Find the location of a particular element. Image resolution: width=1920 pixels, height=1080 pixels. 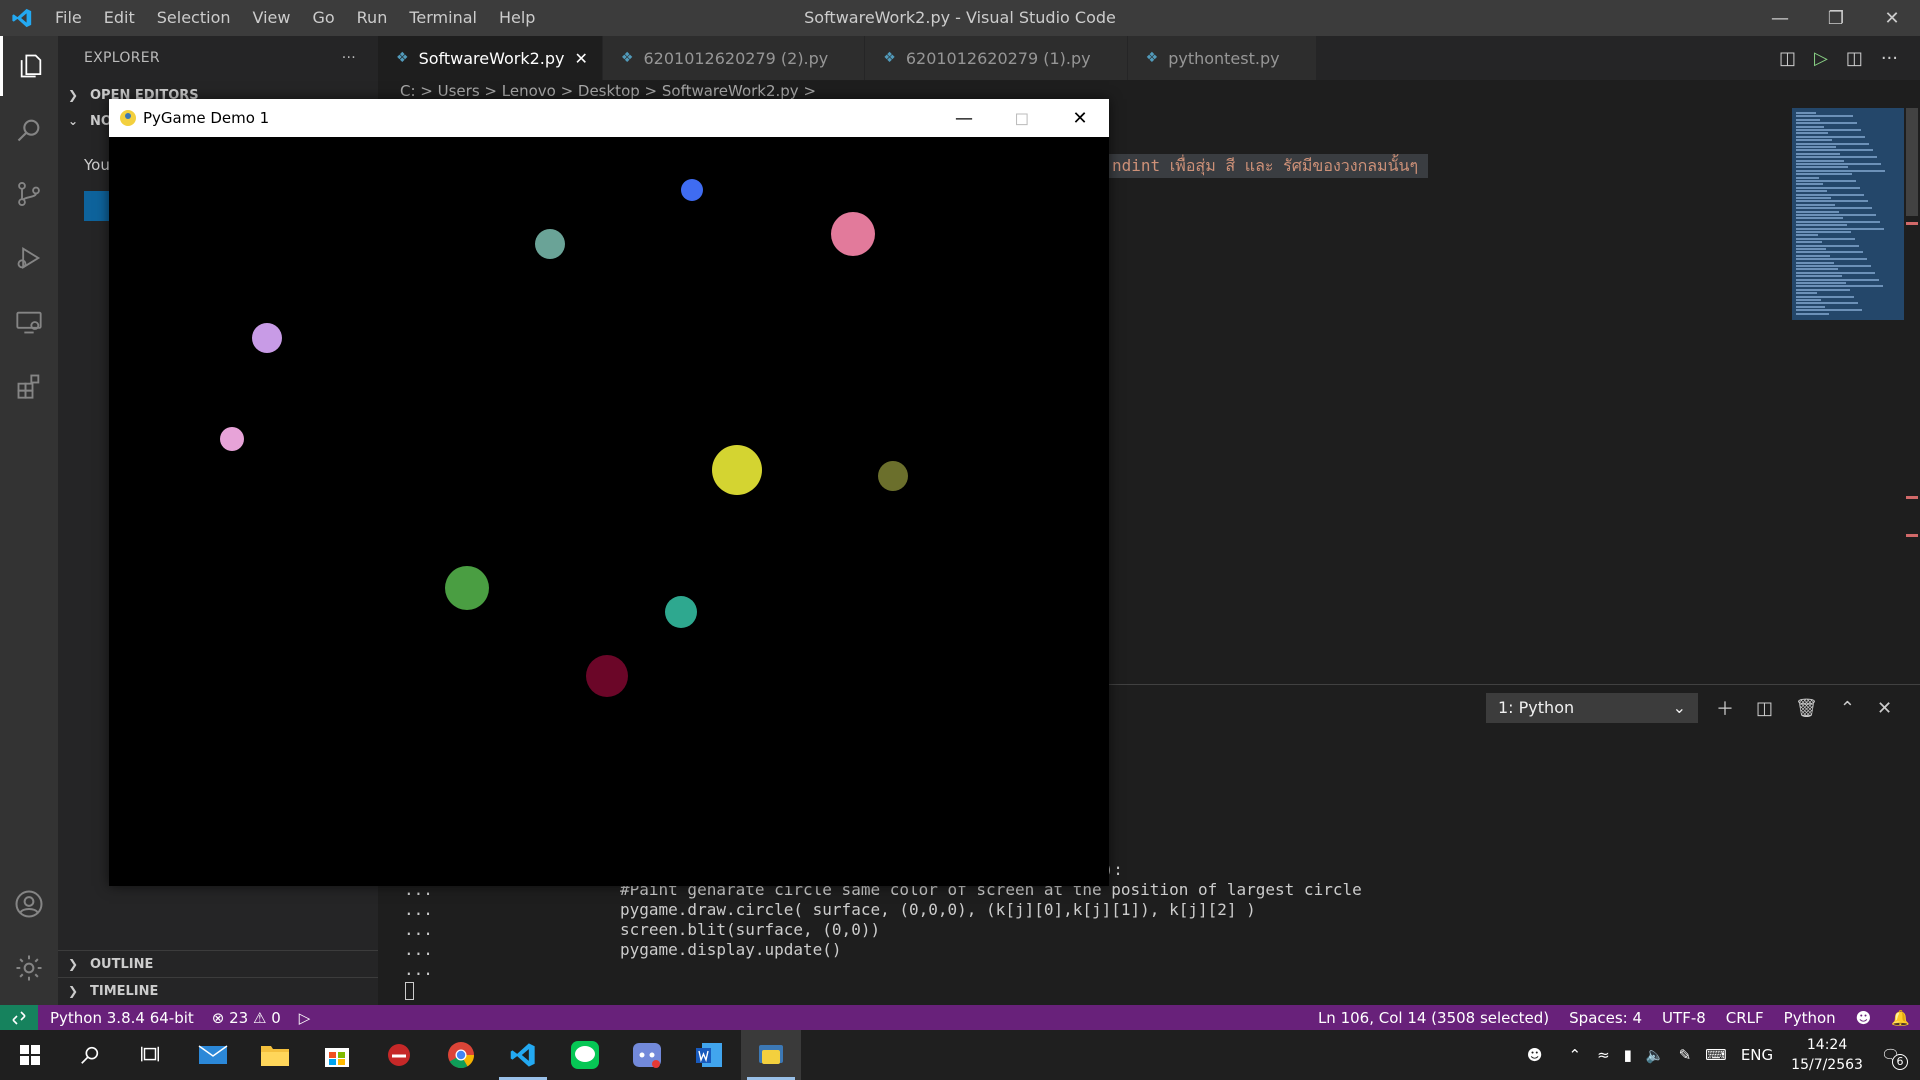

remote-icon is located at coordinates (19, 1017).